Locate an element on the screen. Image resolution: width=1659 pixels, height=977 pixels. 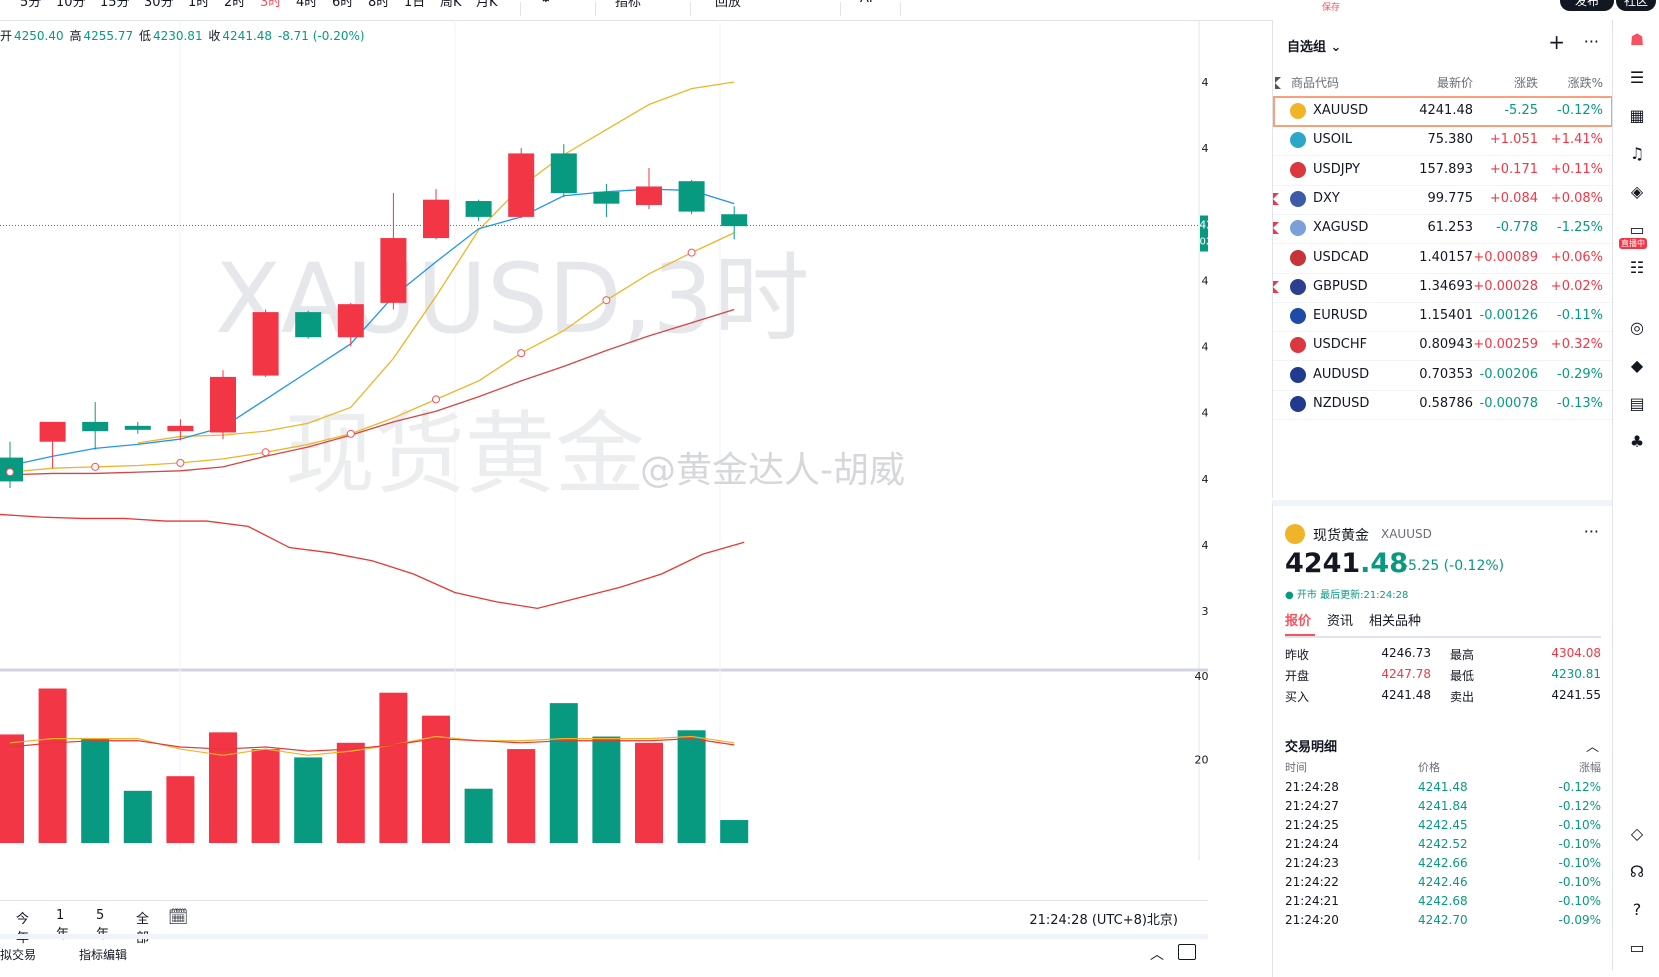
trade-t: 21:24:24 is located at coordinates (1312, 844).